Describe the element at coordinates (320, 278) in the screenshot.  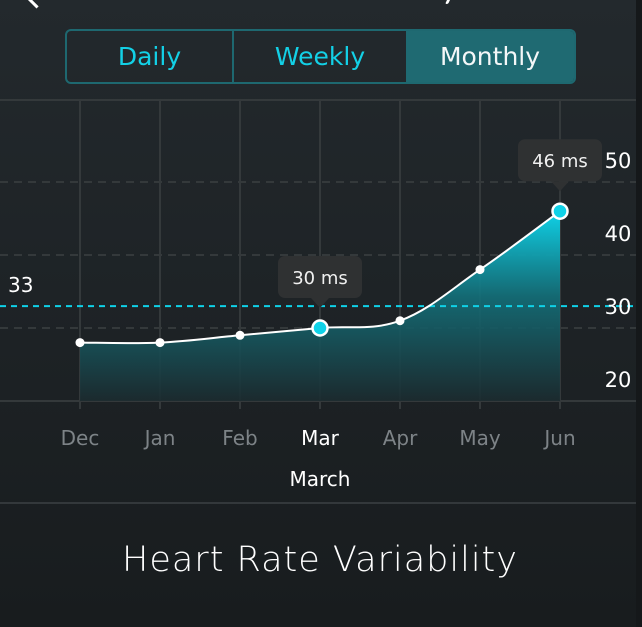
I see `tooltip-label: 30 ms` at that location.